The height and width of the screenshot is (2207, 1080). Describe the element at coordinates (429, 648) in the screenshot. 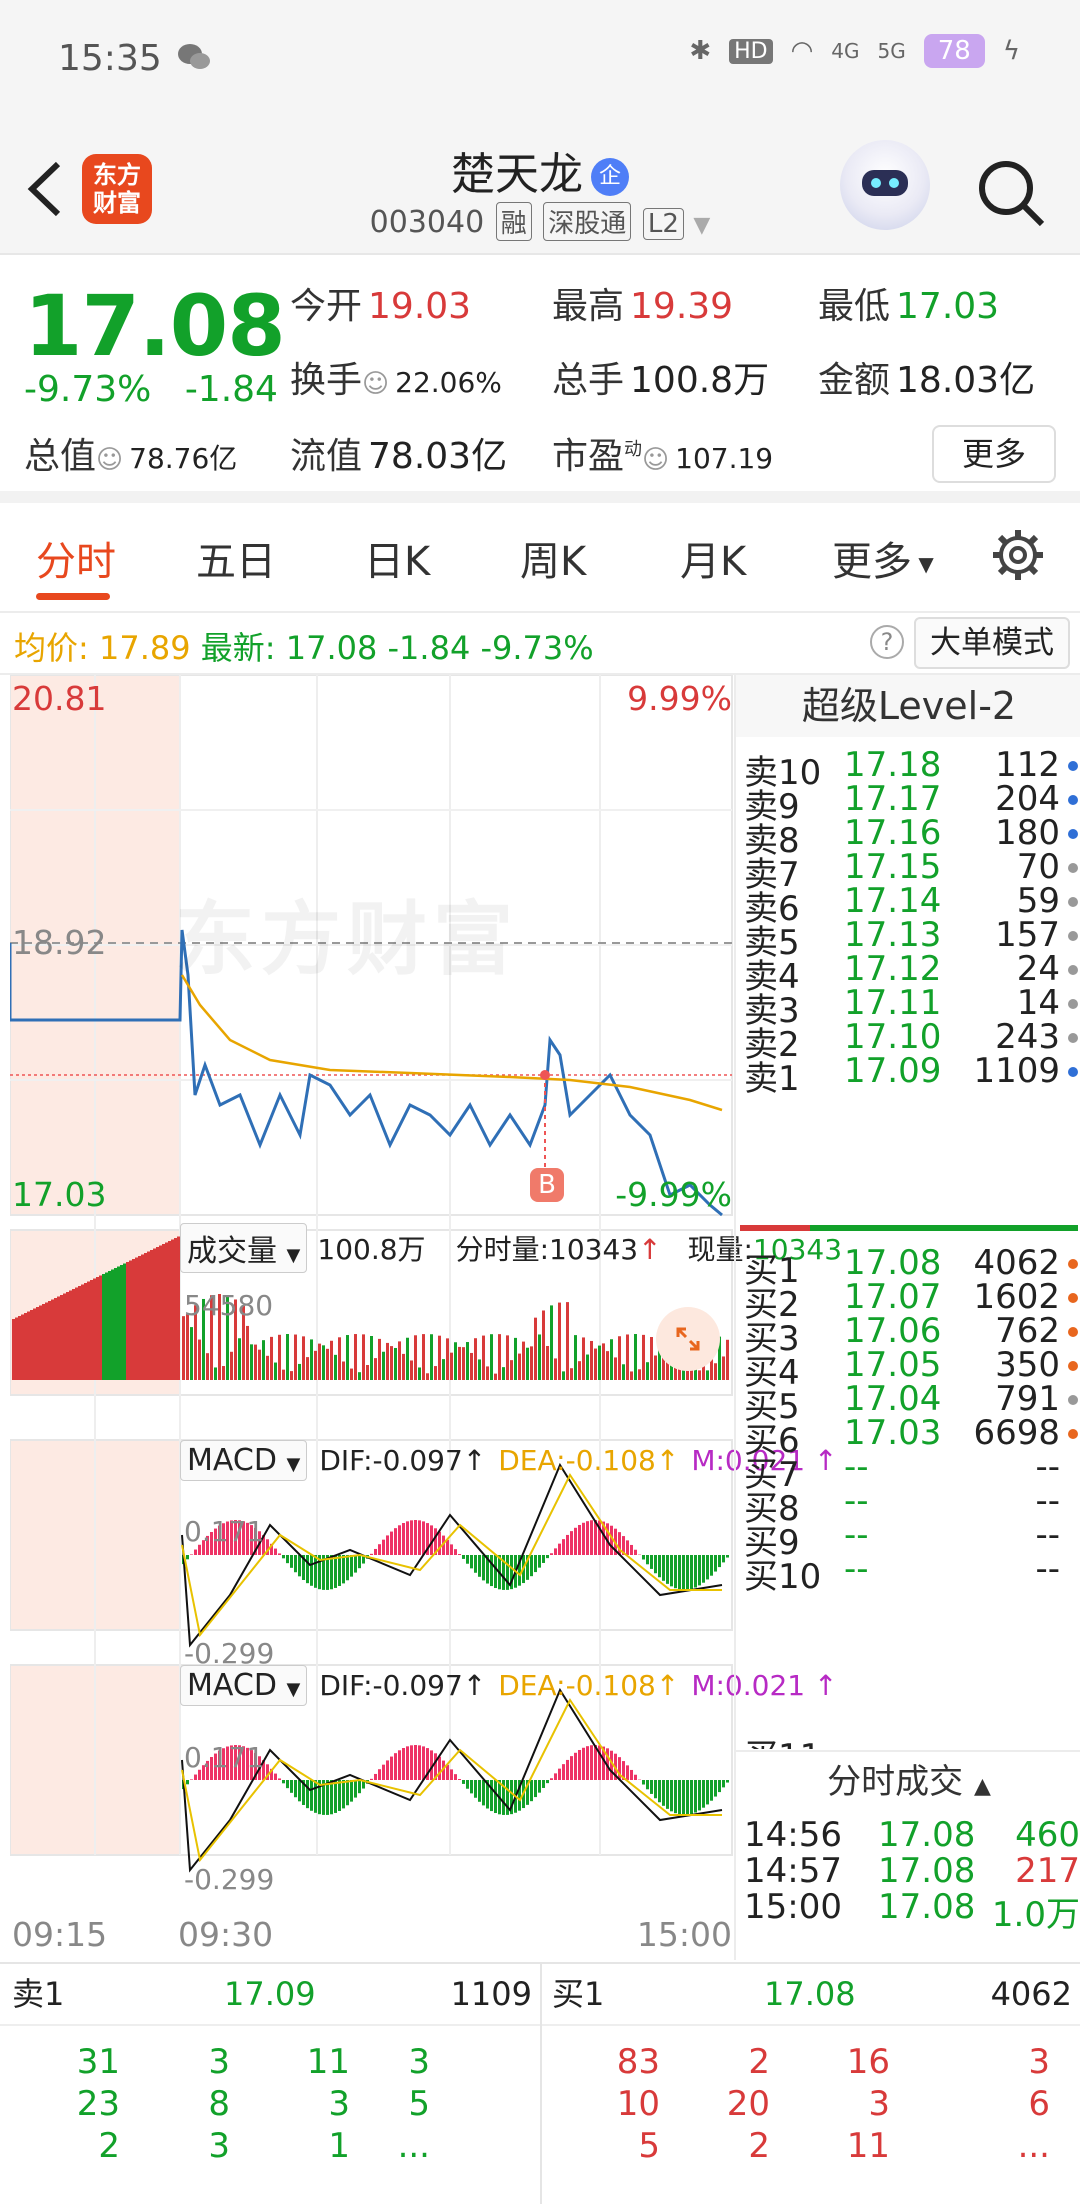

I see `latest-change: -1.84` at that location.